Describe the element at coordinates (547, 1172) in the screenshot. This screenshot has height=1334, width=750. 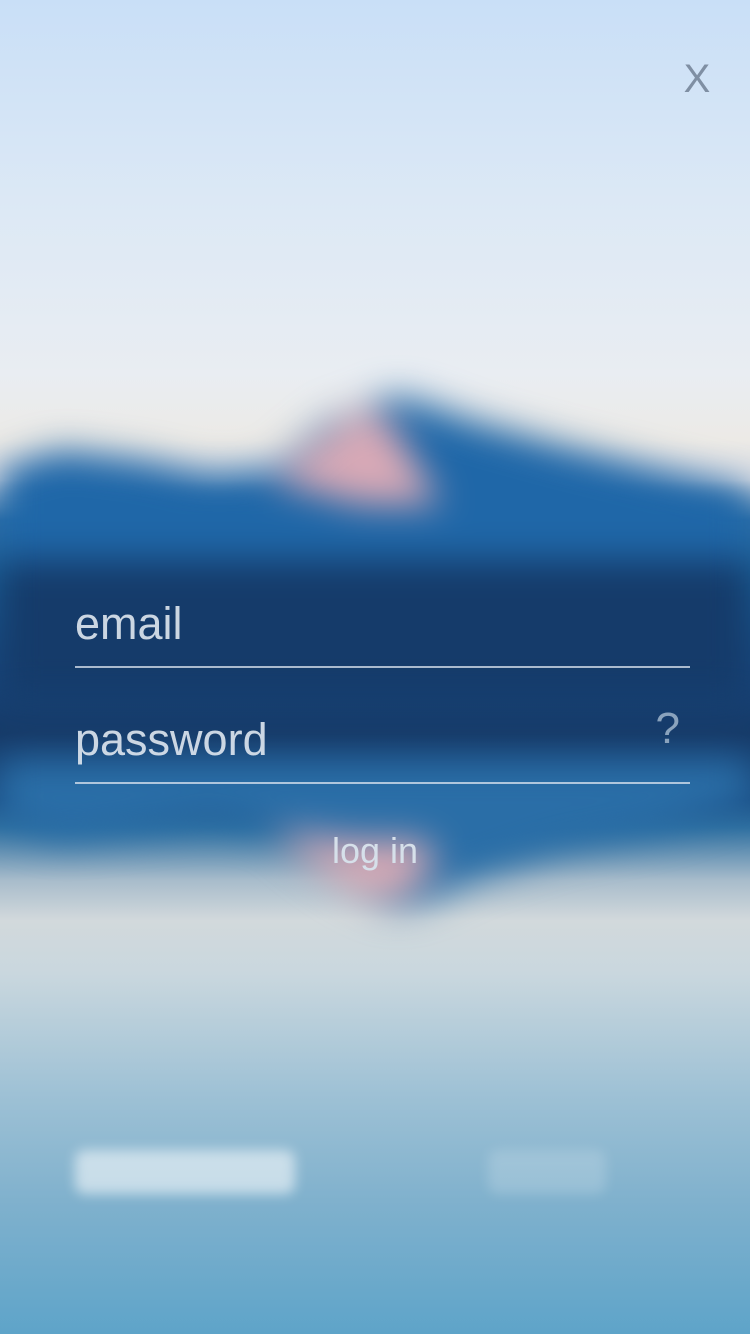
I see `social-login-button-right` at that location.